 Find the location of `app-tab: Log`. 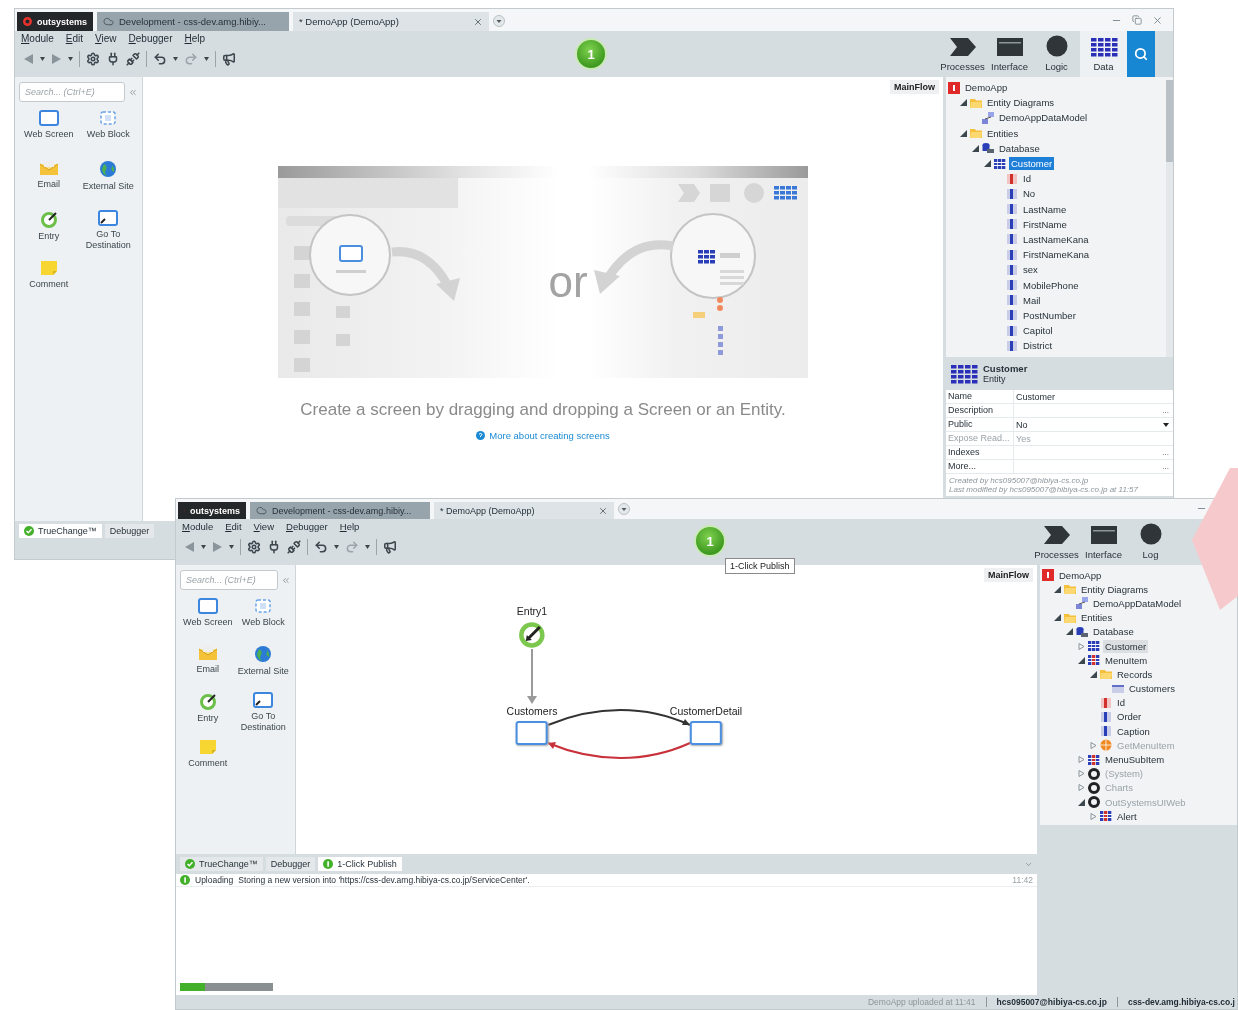

app-tab: Log is located at coordinates (1150, 542).